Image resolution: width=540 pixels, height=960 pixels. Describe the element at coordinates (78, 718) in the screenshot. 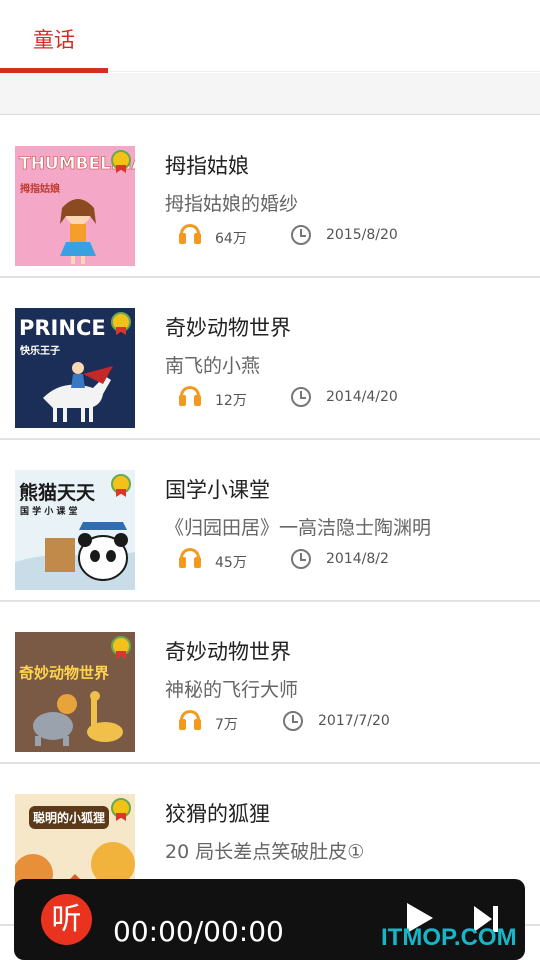

I see `animals-illustration` at that location.